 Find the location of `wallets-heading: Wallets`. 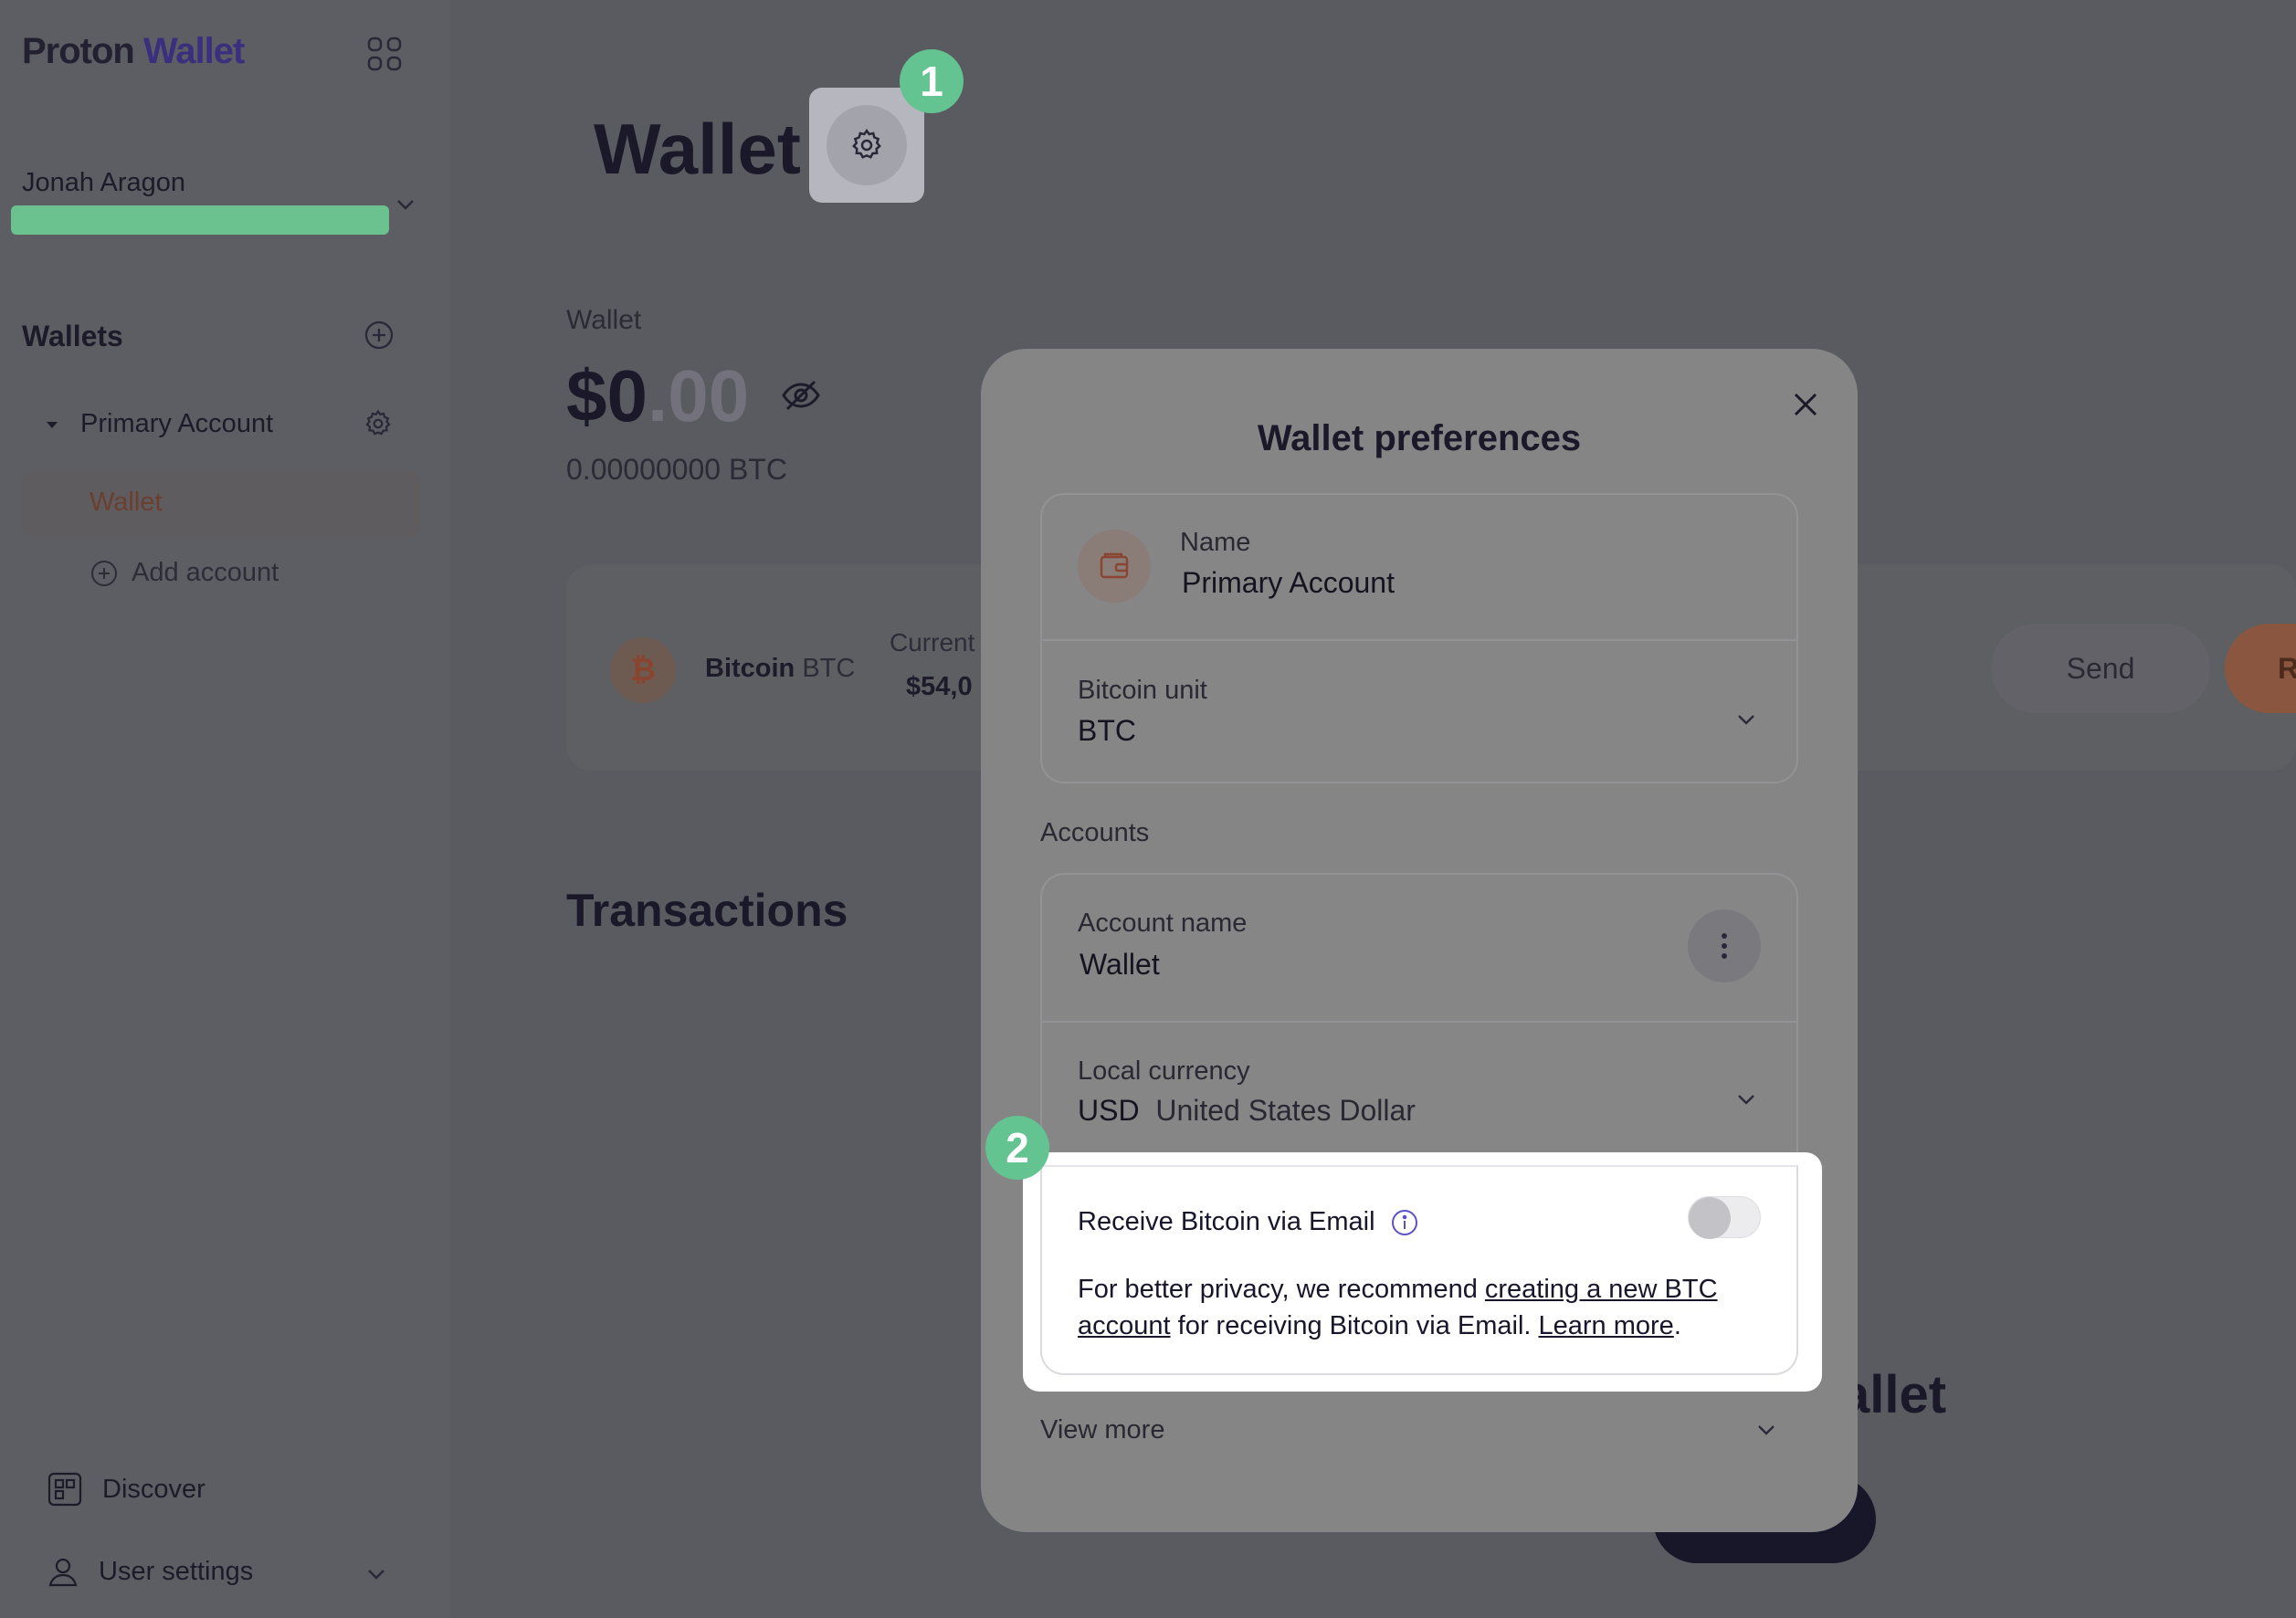

wallets-heading: Wallets is located at coordinates (72, 336).